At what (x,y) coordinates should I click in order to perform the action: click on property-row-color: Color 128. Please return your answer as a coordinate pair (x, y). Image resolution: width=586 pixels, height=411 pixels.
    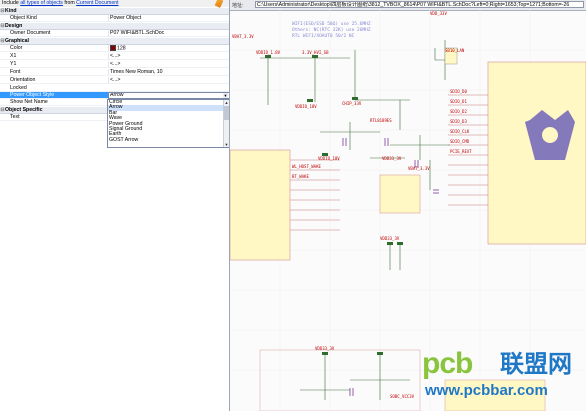
    Looking at the image, I should click on (114, 48).